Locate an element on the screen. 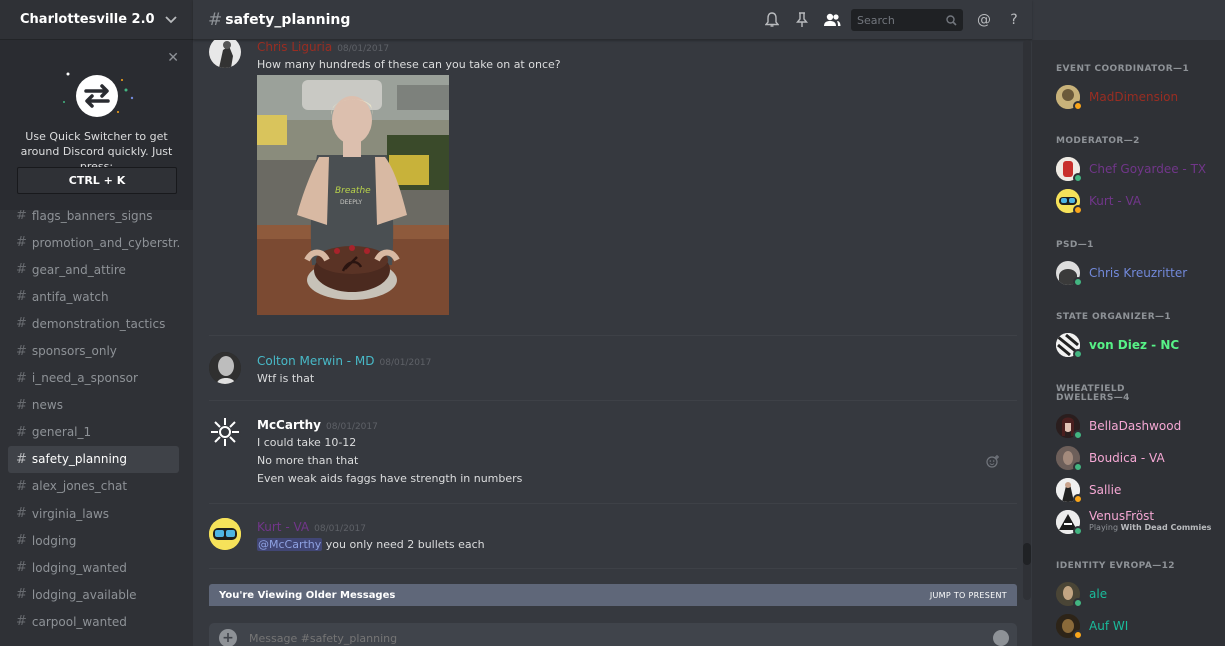 The image size is (1225, 646). author-name: Kurt - VA is located at coordinates (283, 527).